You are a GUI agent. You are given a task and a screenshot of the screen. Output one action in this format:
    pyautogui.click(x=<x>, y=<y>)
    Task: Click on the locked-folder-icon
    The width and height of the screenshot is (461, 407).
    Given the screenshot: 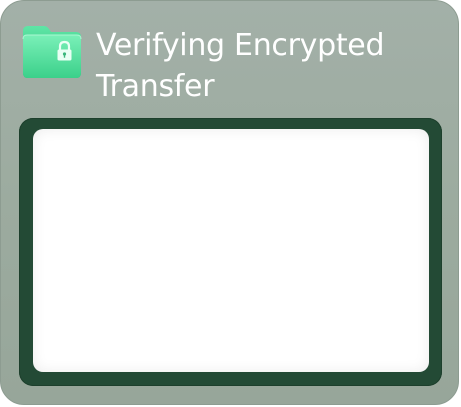 What is the action you would take?
    pyautogui.click(x=52, y=52)
    